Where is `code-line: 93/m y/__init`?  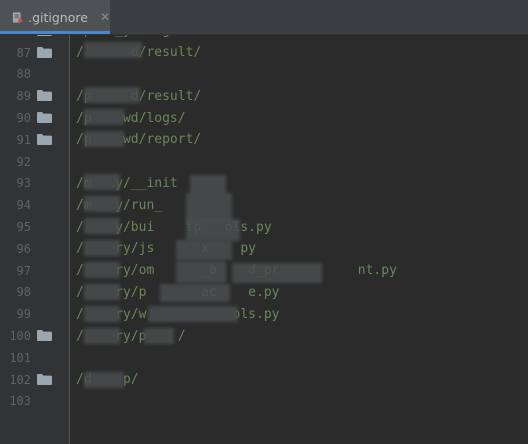 code-line: 93/m y/__init is located at coordinates (264, 184).